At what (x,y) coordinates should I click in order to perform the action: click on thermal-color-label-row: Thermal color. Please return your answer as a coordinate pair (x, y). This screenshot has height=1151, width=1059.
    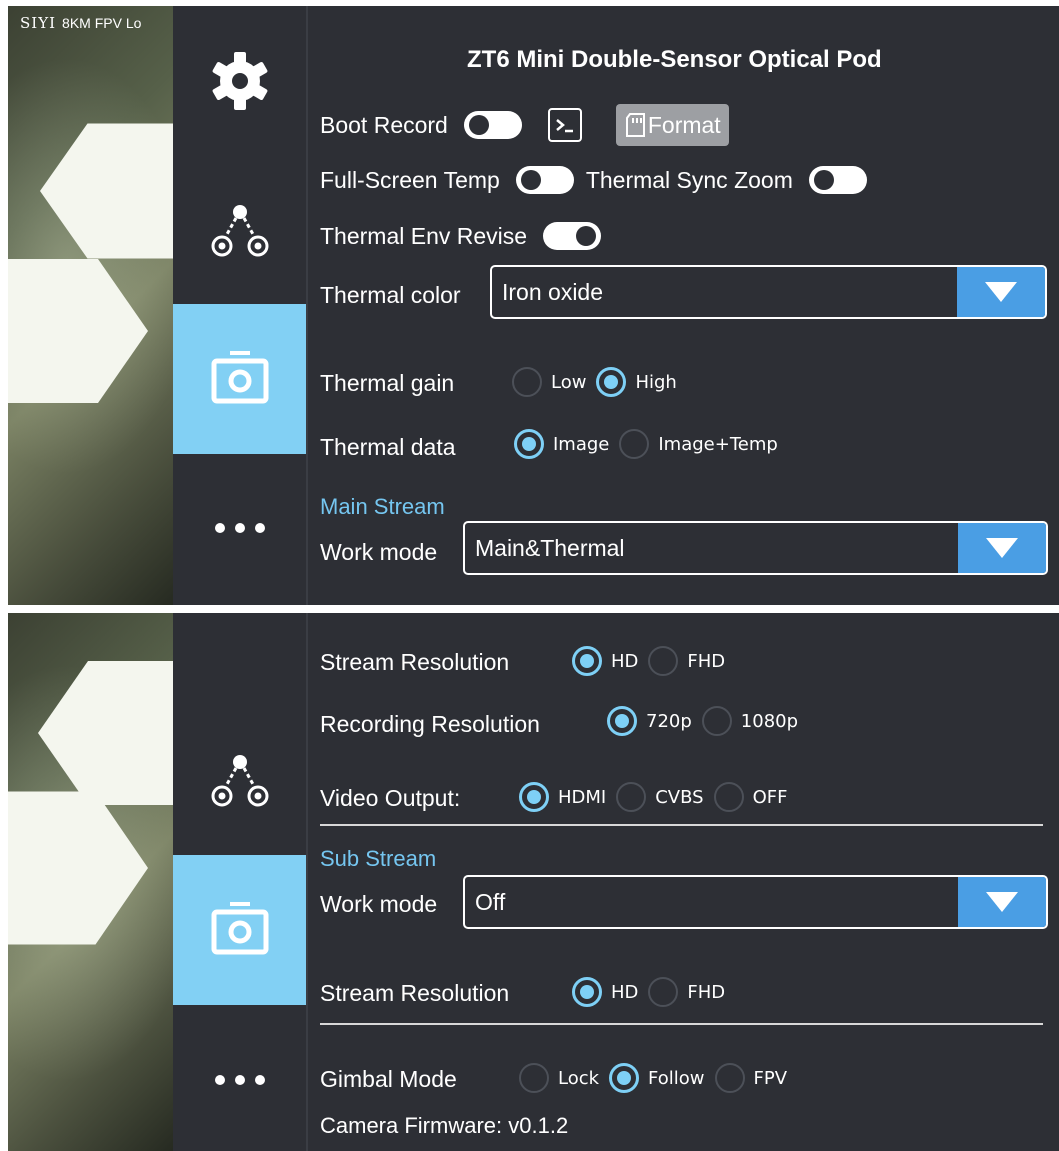
    Looking at the image, I should click on (390, 295).